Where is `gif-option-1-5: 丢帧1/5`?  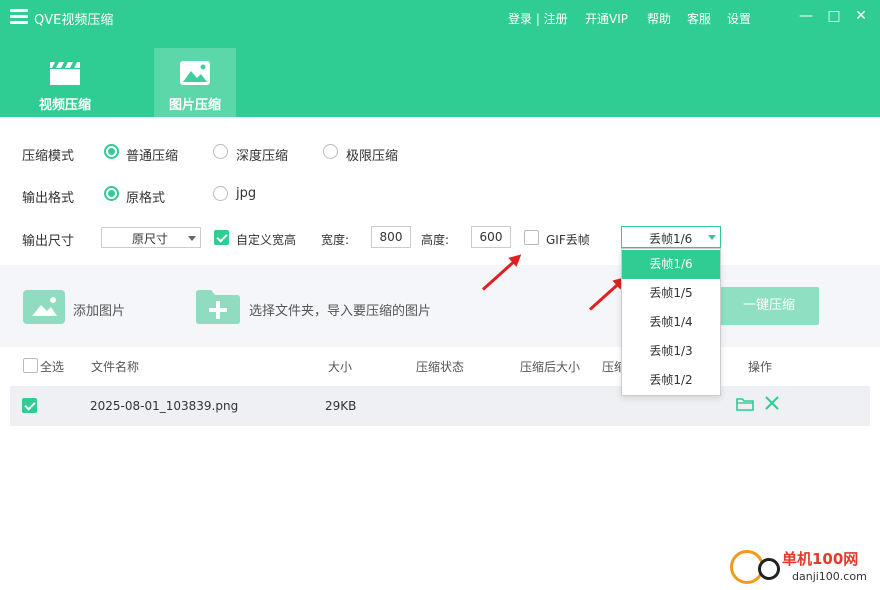 gif-option-1-5: 丢帧1/5 is located at coordinates (671, 293).